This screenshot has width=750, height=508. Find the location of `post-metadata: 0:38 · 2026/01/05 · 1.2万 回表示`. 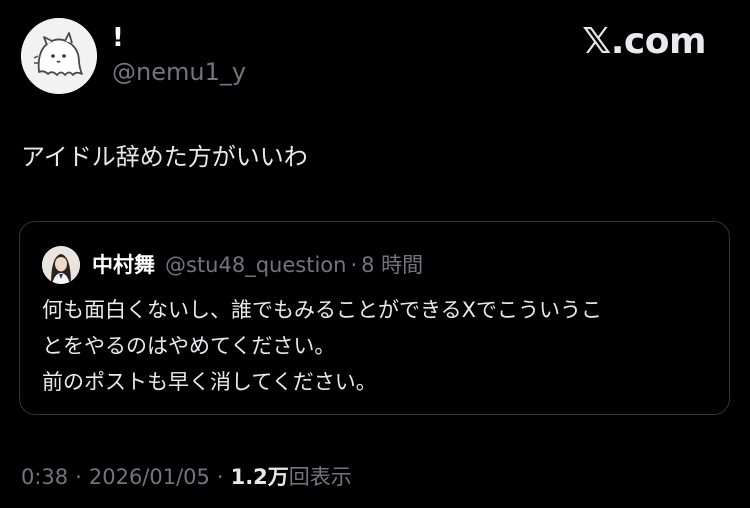

post-metadata: 0:38 · 2026/01/05 · 1.2万 回表示 is located at coordinates (186, 477).